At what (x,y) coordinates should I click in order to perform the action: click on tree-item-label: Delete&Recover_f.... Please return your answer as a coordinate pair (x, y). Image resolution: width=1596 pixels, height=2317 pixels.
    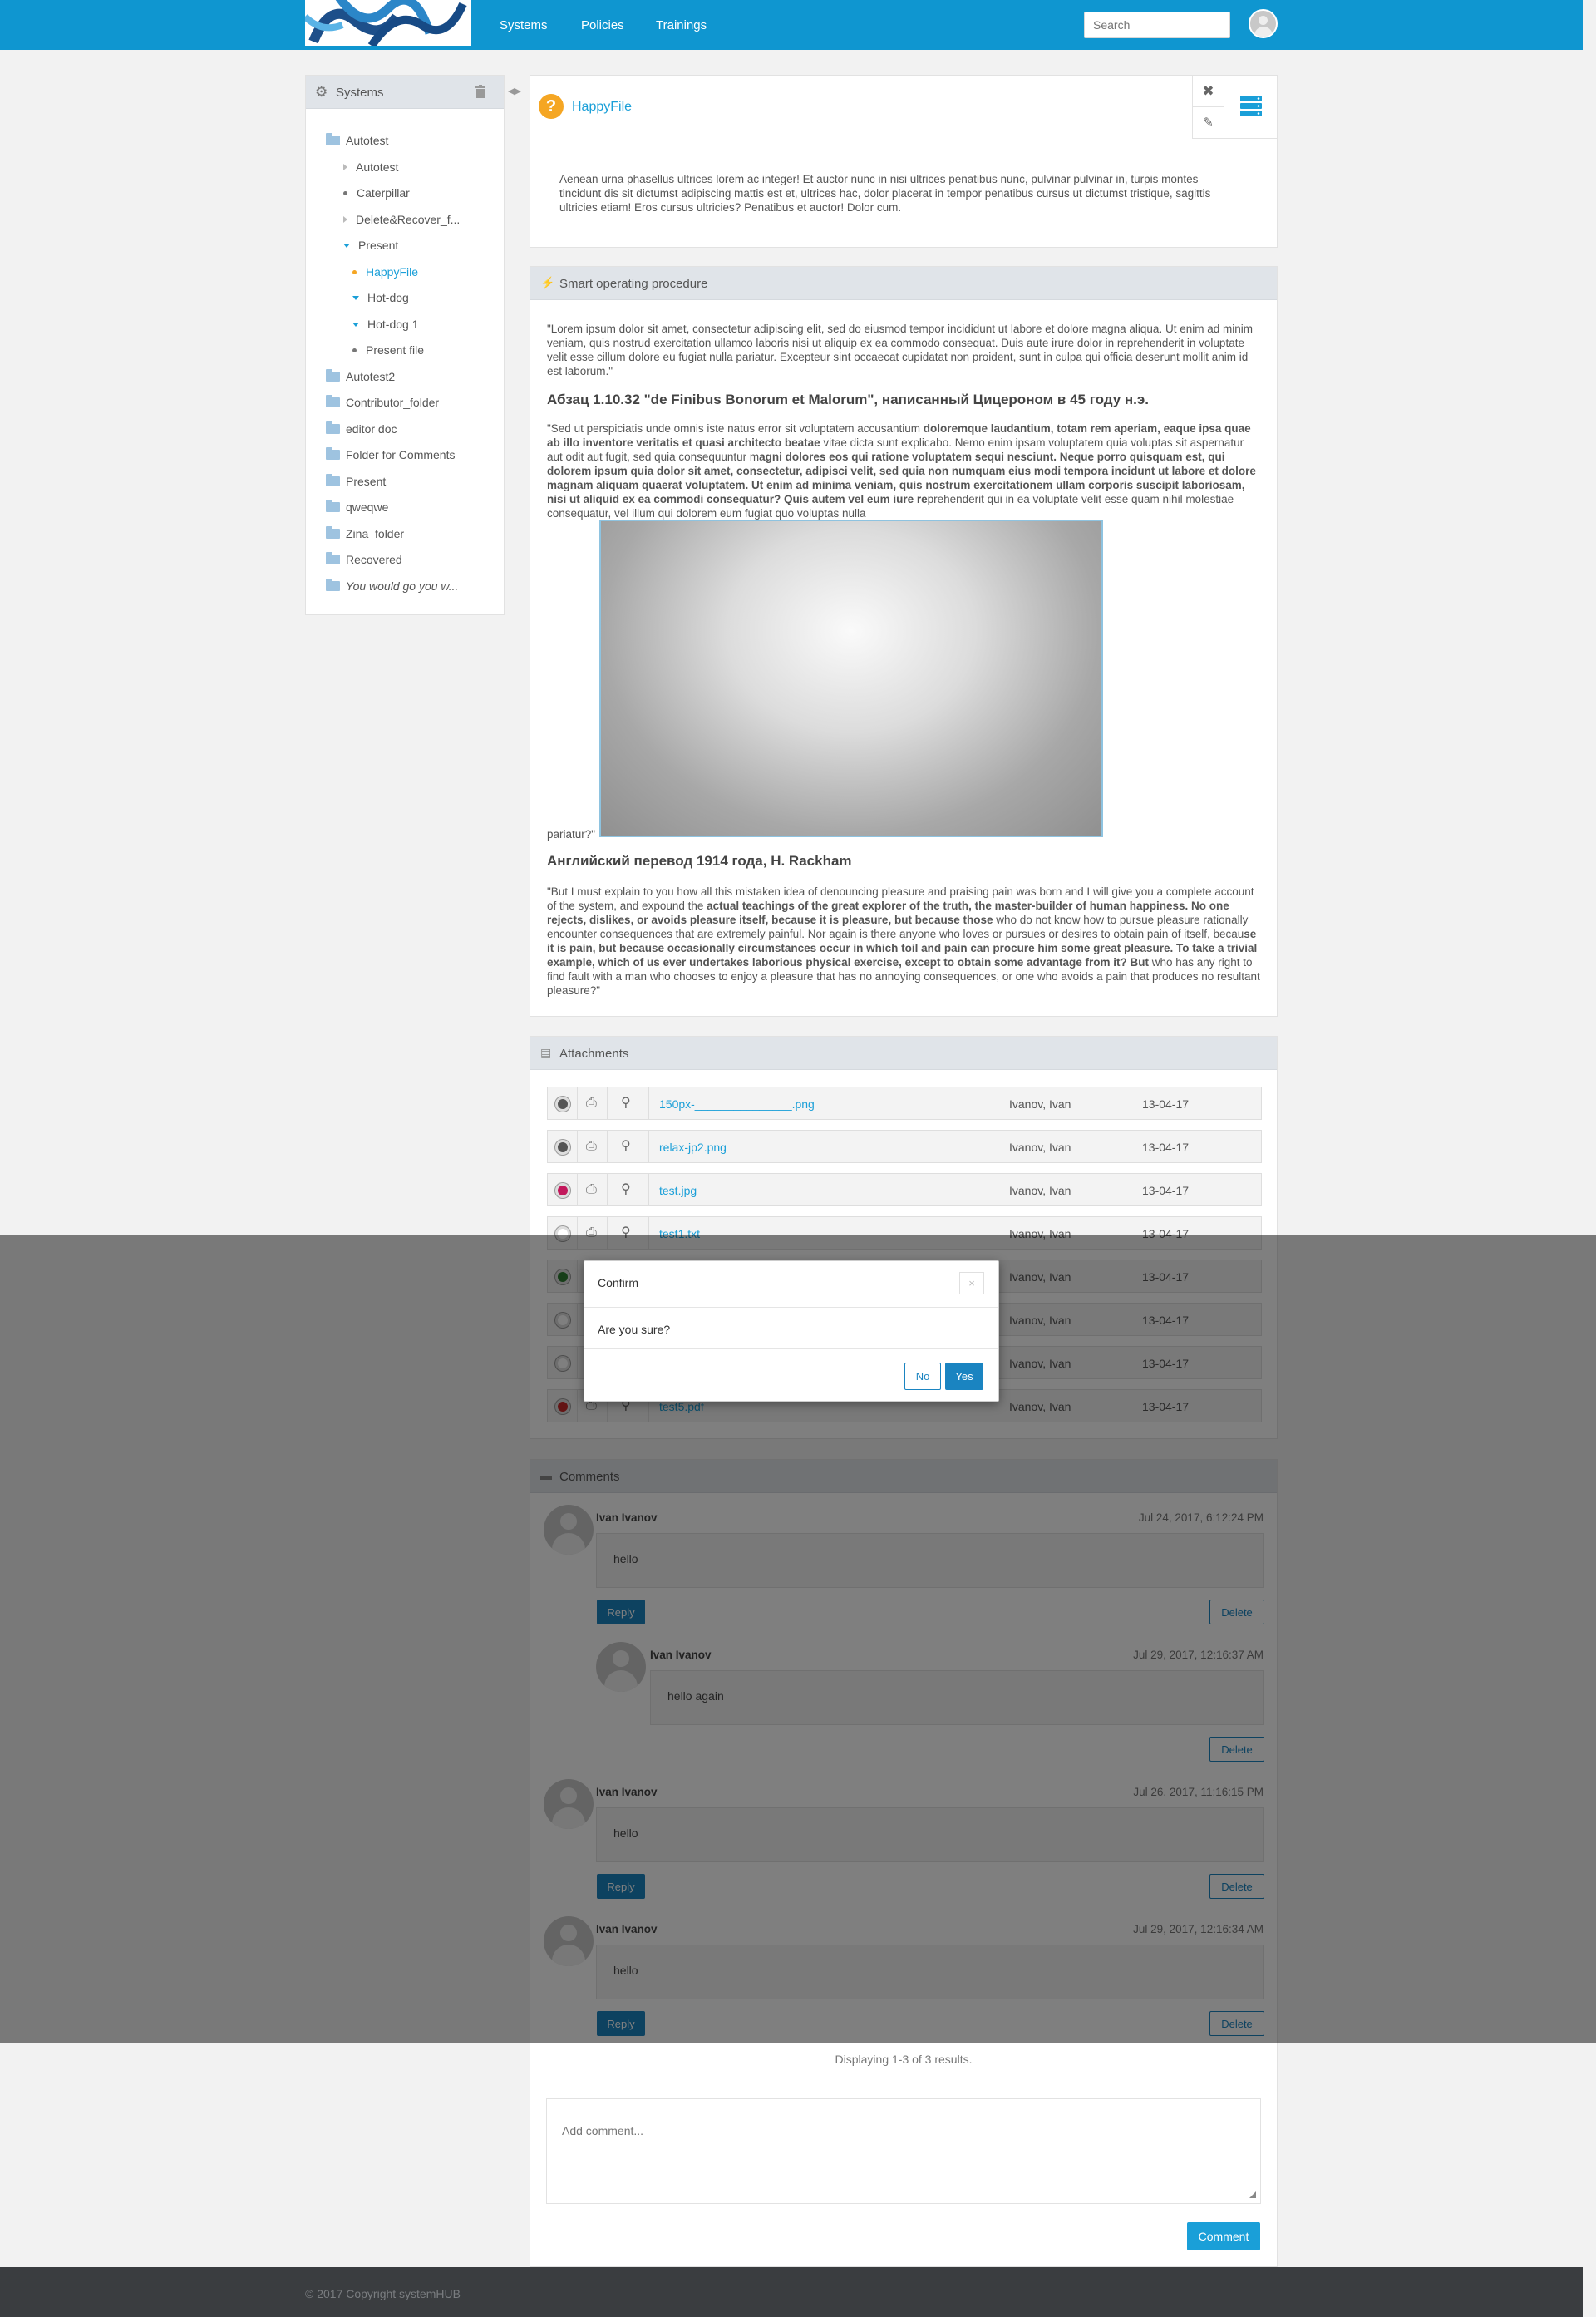
    Looking at the image, I should click on (408, 219).